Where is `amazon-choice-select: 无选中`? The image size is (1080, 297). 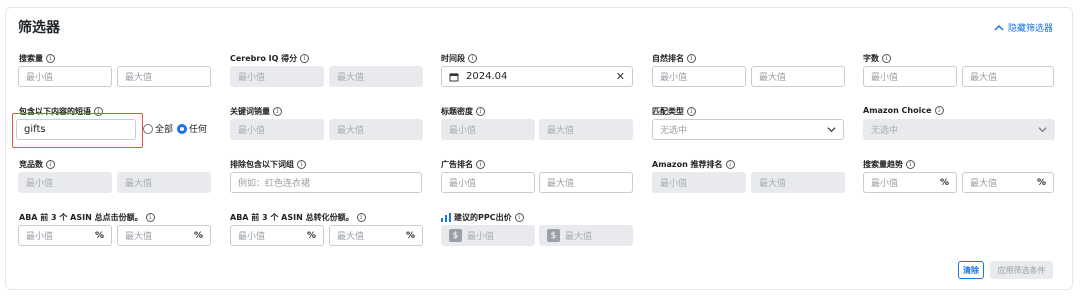
amazon-choice-select: 无选中 is located at coordinates (959, 129).